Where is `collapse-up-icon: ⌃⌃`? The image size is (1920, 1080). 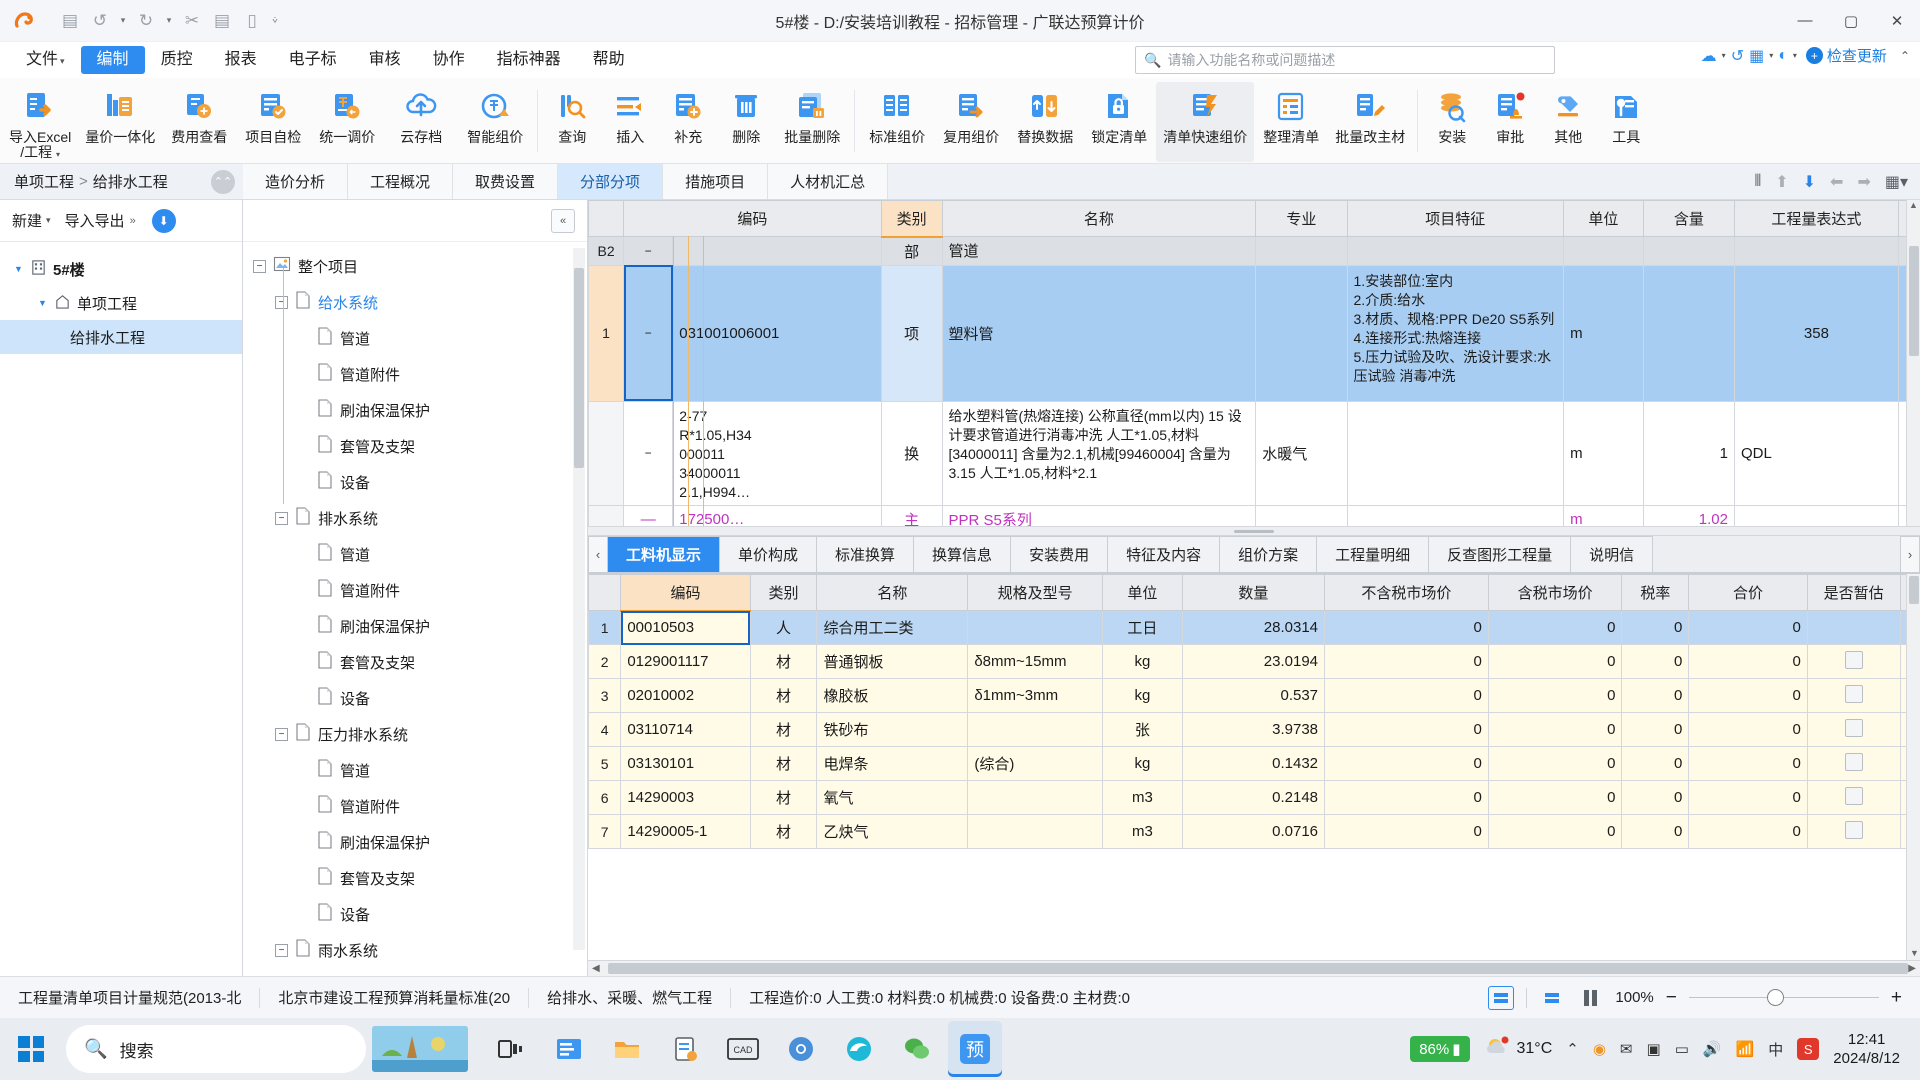
collapse-up-icon: ⌃⌃ is located at coordinates (223, 181).